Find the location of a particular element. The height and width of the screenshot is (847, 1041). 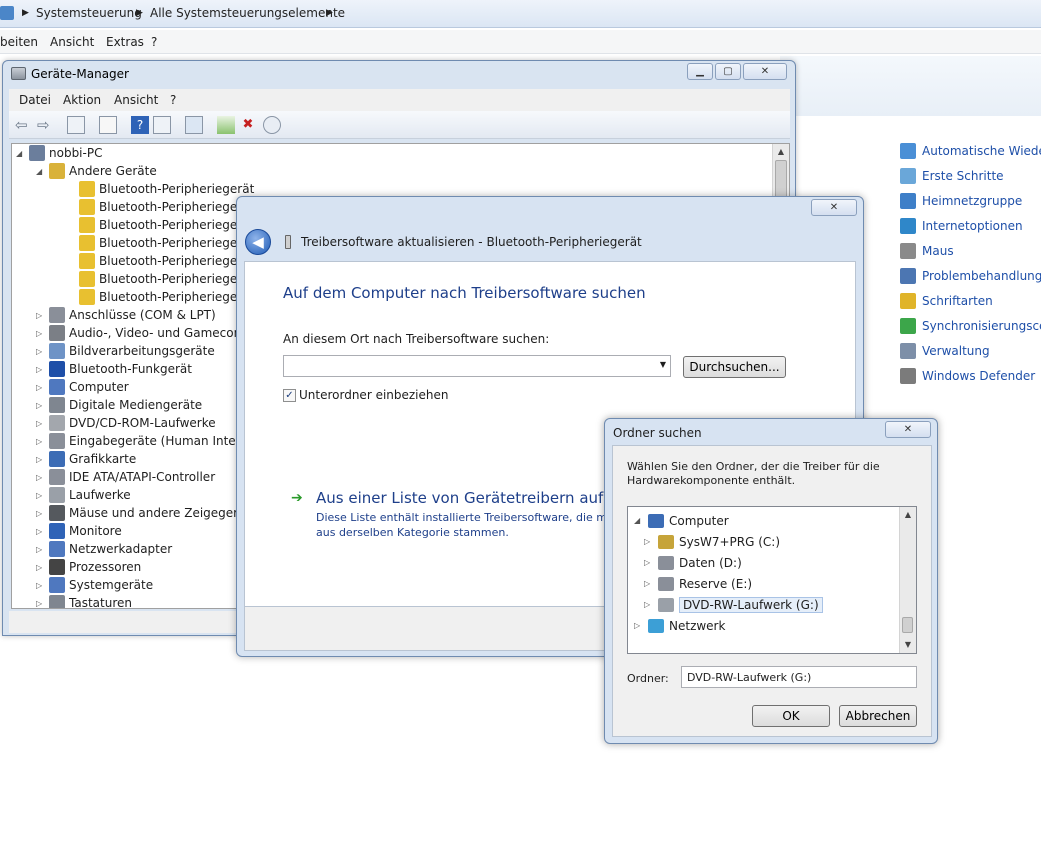

location-combobox: ▼ is located at coordinates (477, 366).